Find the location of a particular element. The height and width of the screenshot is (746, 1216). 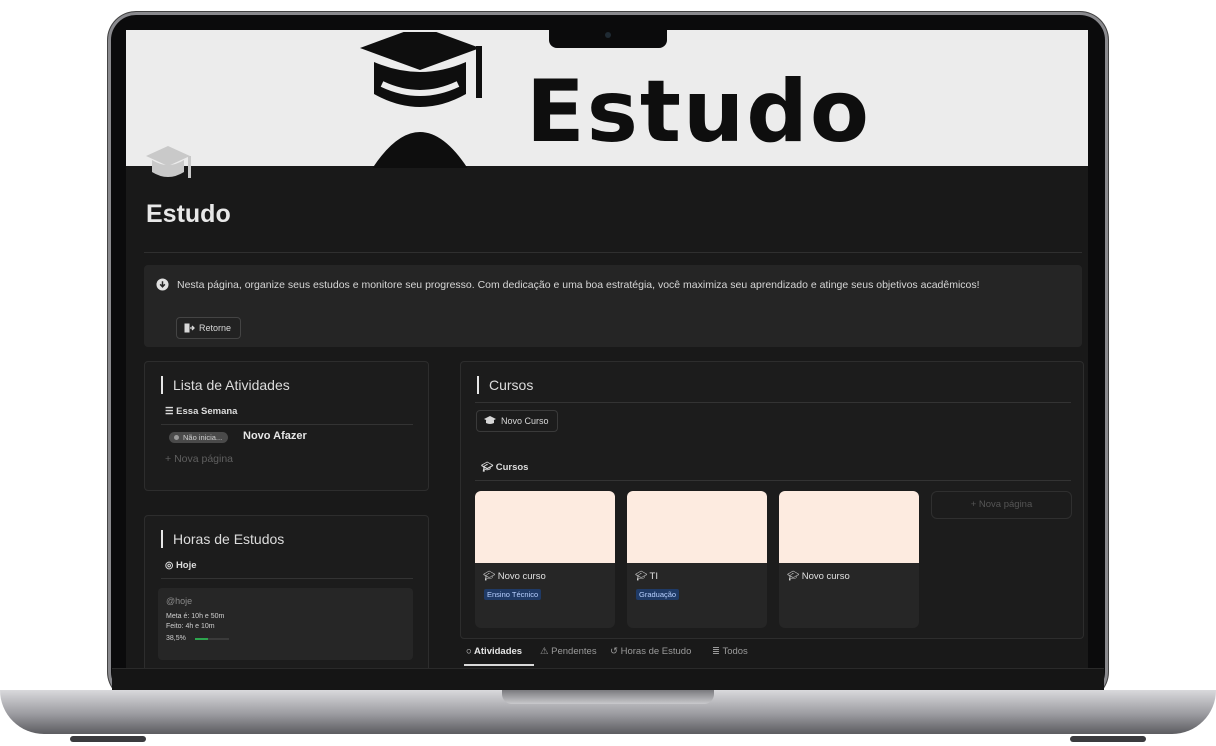

progress-bar is located at coordinates (212, 639).